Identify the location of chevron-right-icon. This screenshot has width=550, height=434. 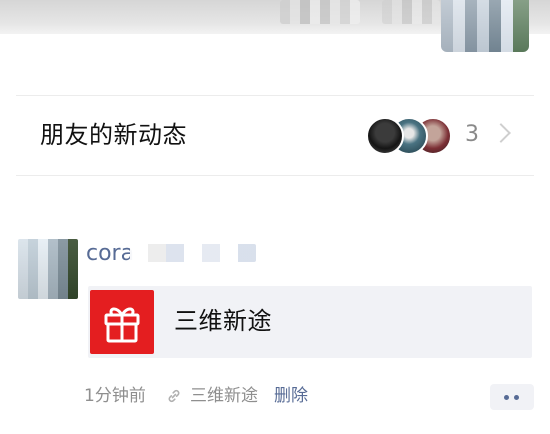
(501, 133).